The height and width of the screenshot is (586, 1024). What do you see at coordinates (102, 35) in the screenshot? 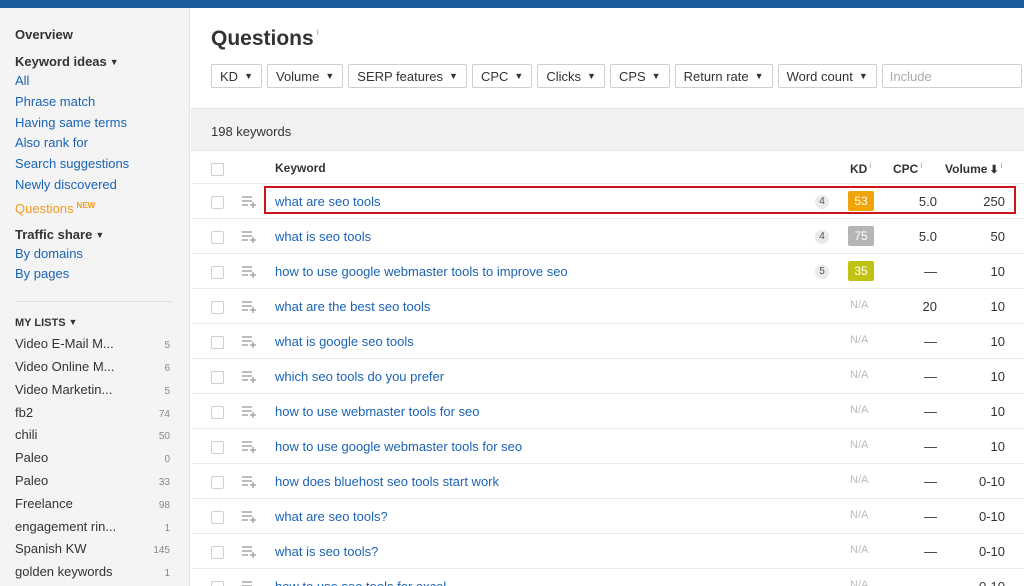
I see `sidebar-overview: Overview` at bounding box center [102, 35].